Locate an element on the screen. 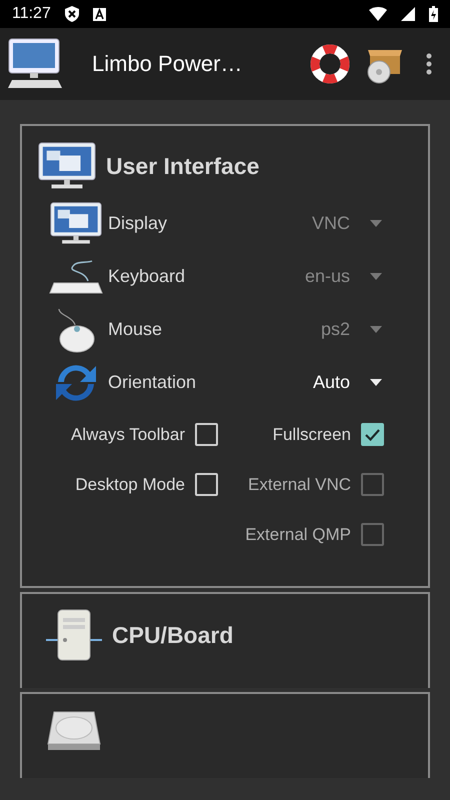 Image resolution: width=450 pixels, height=800 pixels. setting-label: Display is located at coordinates (138, 223).